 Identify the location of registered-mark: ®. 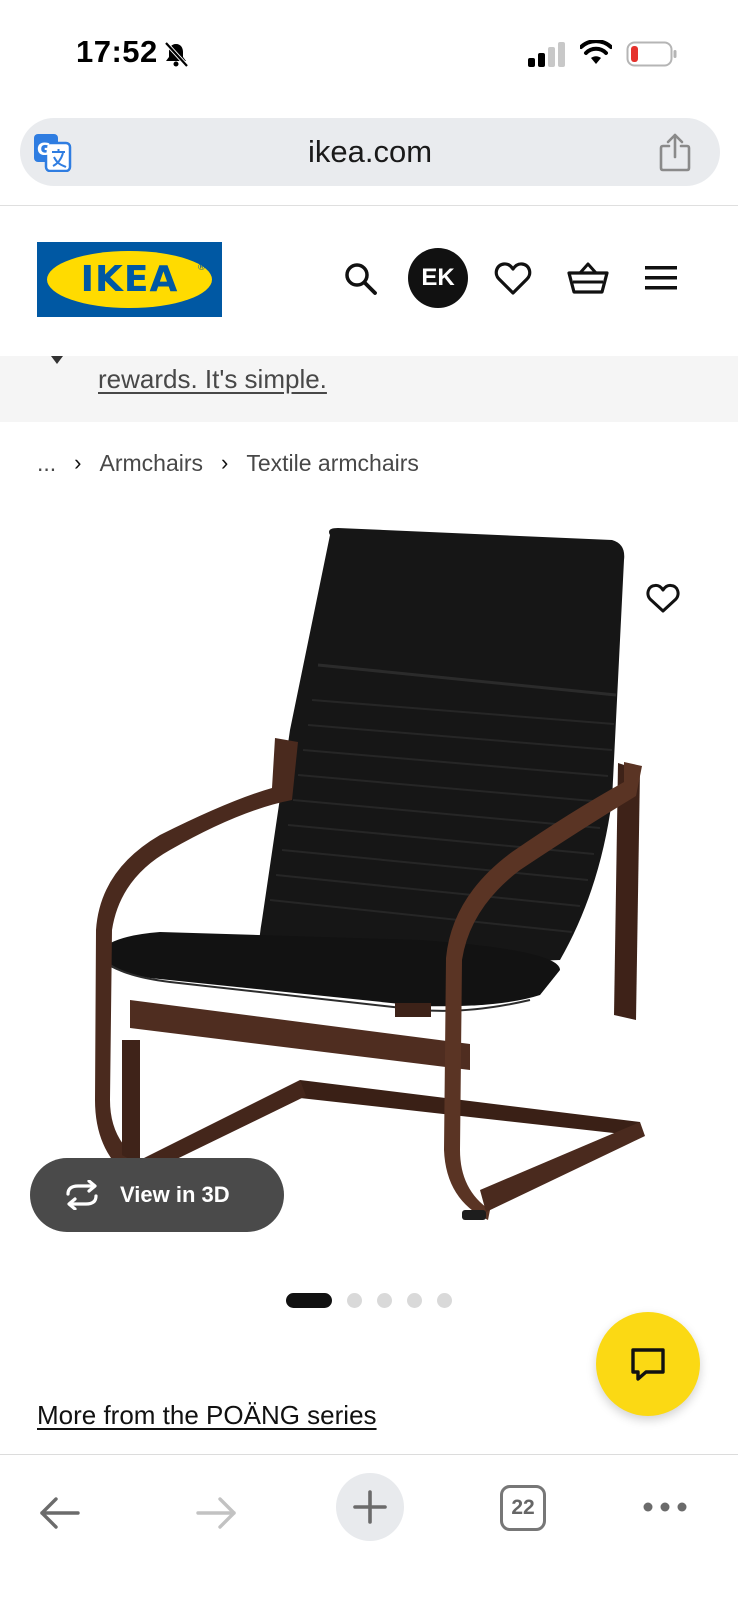
(201, 268).